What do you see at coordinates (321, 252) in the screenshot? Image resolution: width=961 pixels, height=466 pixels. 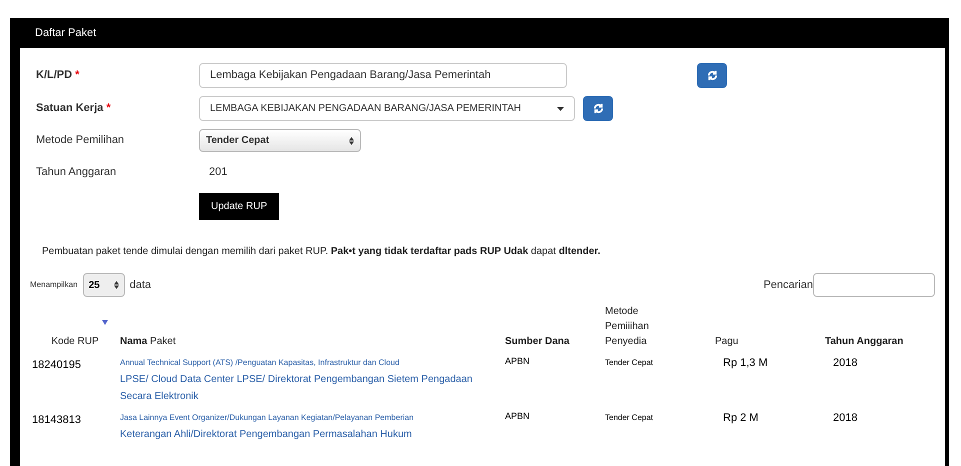 I see `notice-text: Pembuatan paket tende dimulai dengan memilih dari paket RUP. Pak•t yang tidak terdaftar pads RUP Udak dapat dltender.` at bounding box center [321, 252].